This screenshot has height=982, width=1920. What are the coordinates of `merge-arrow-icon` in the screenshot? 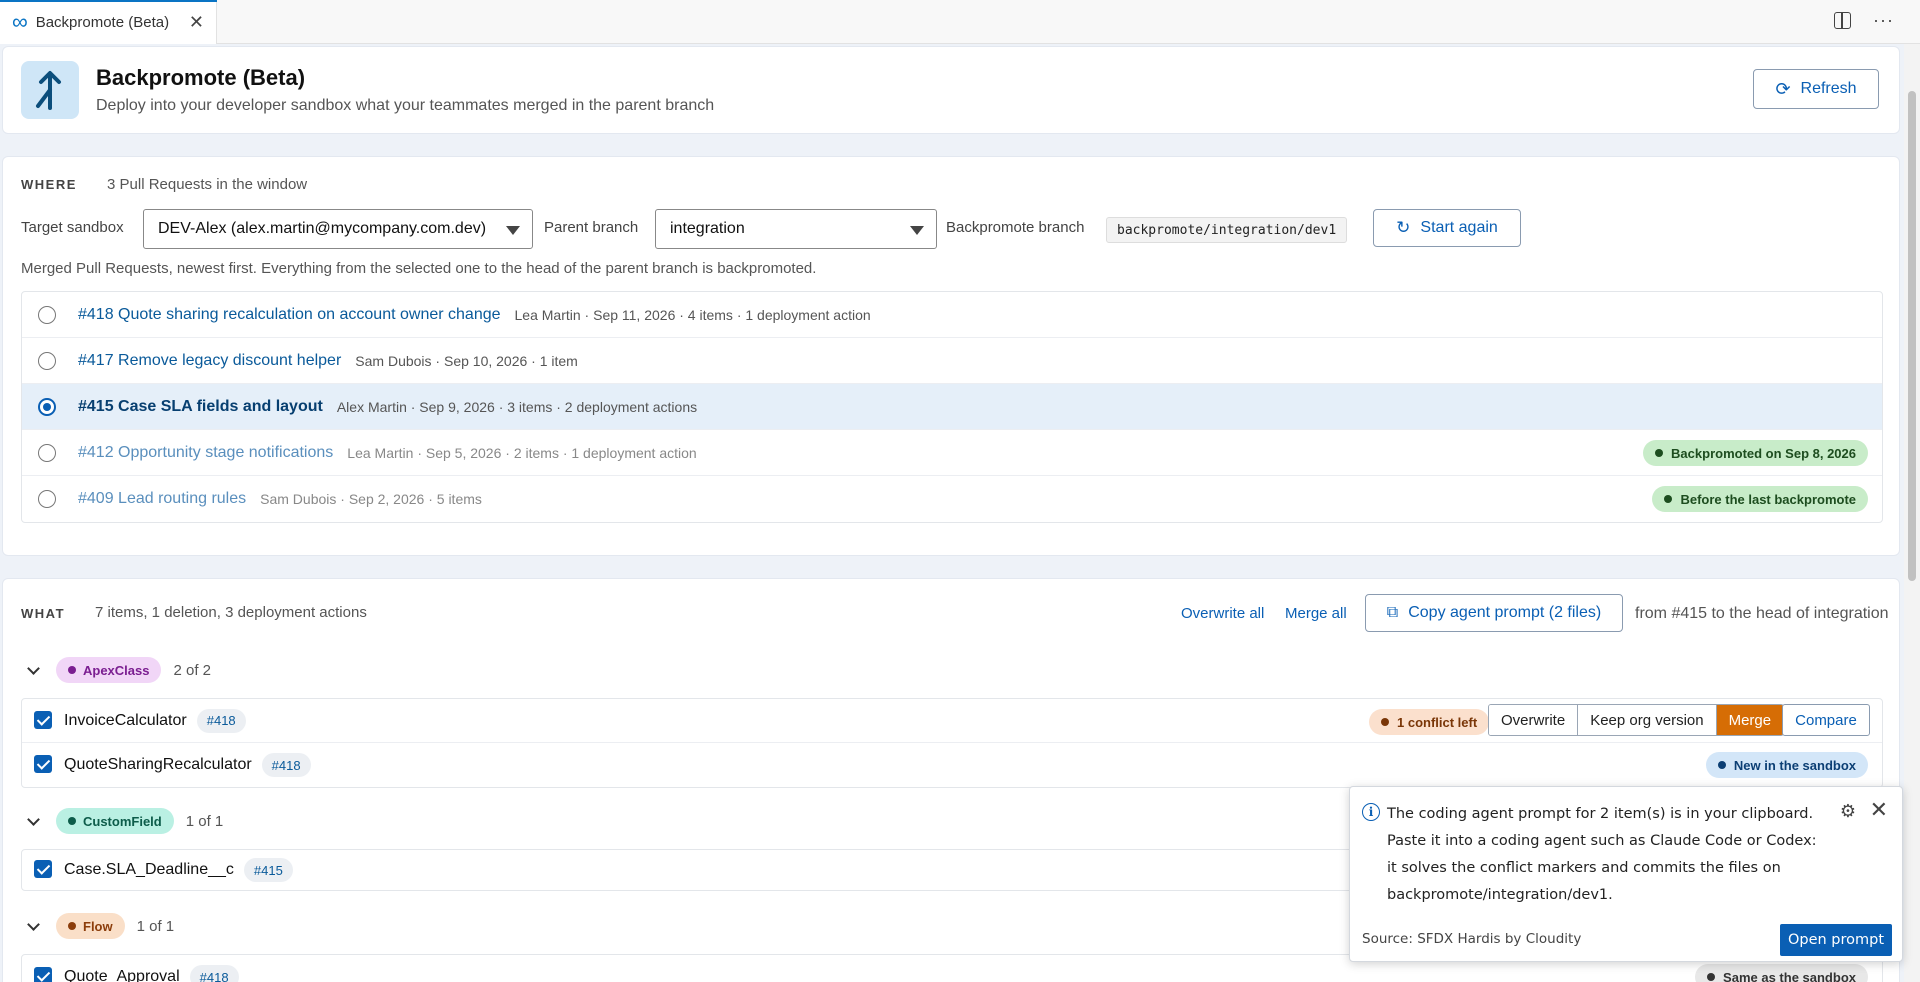 It's located at (50, 90).